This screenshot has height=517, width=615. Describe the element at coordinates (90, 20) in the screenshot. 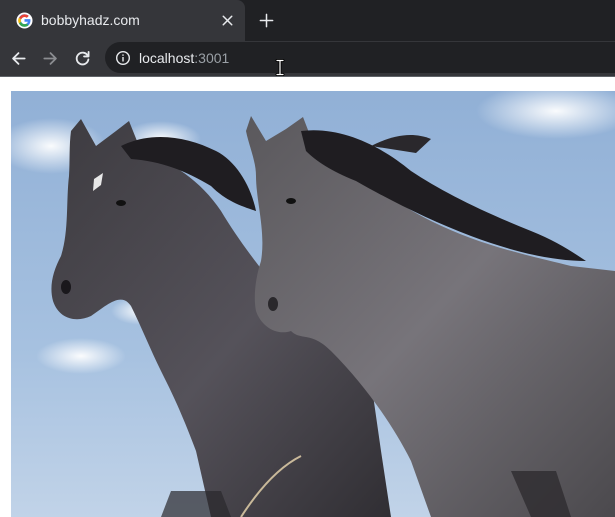

I see `tab-title: bobbyhadz.com` at that location.